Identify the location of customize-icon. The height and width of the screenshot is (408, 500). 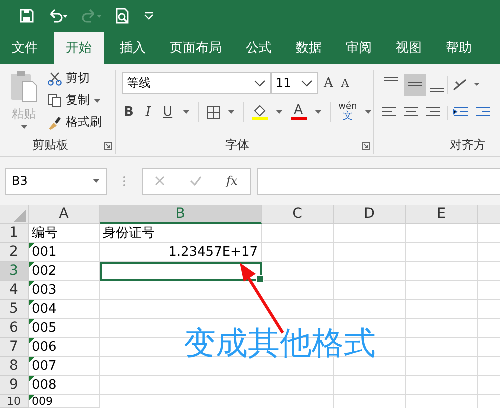
(149, 16).